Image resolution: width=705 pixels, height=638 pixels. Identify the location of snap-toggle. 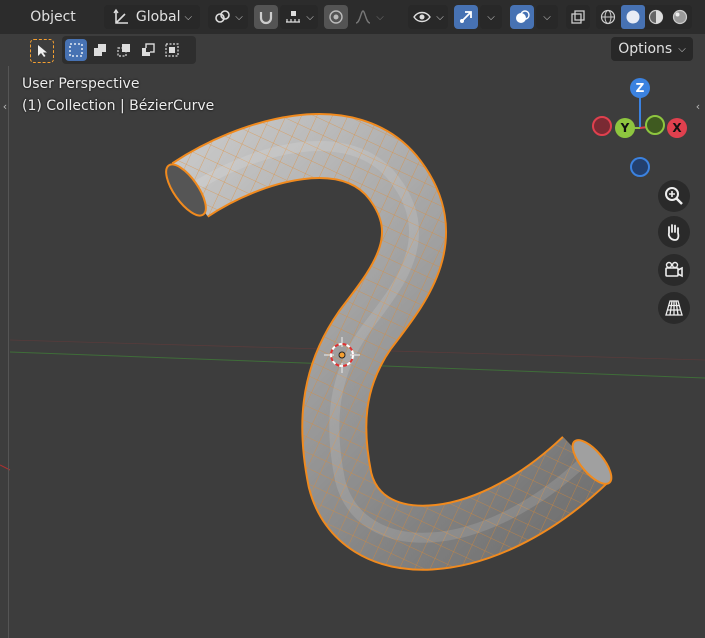
(266, 17).